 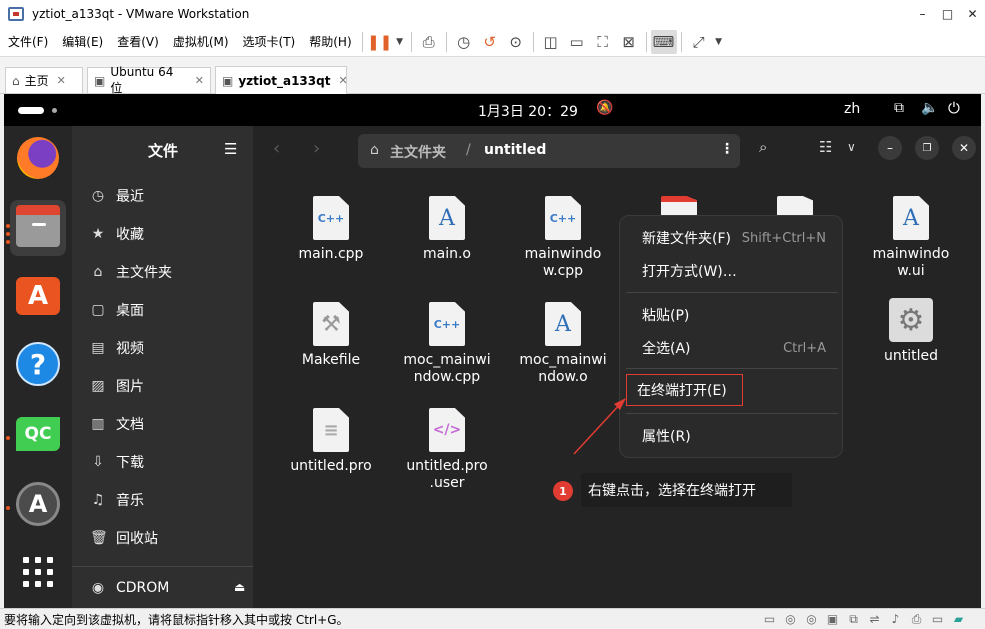 I want to click on window-title: yztiot_a133qt - VMware Workstation, so click(x=141, y=13).